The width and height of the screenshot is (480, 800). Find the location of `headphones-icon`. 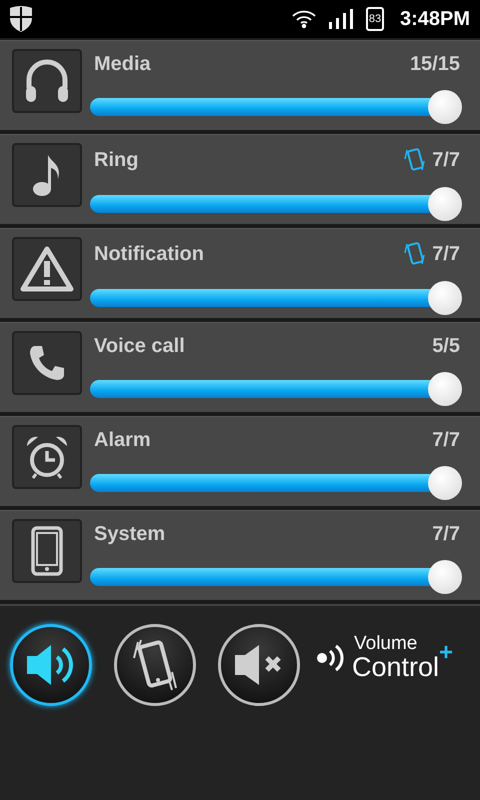

headphones-icon is located at coordinates (47, 81).